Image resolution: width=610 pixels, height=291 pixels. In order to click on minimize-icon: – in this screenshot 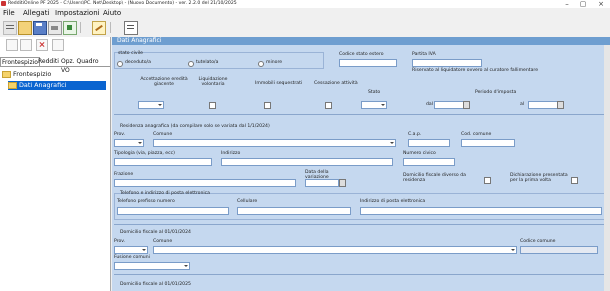, I will do `click(567, 4)`.